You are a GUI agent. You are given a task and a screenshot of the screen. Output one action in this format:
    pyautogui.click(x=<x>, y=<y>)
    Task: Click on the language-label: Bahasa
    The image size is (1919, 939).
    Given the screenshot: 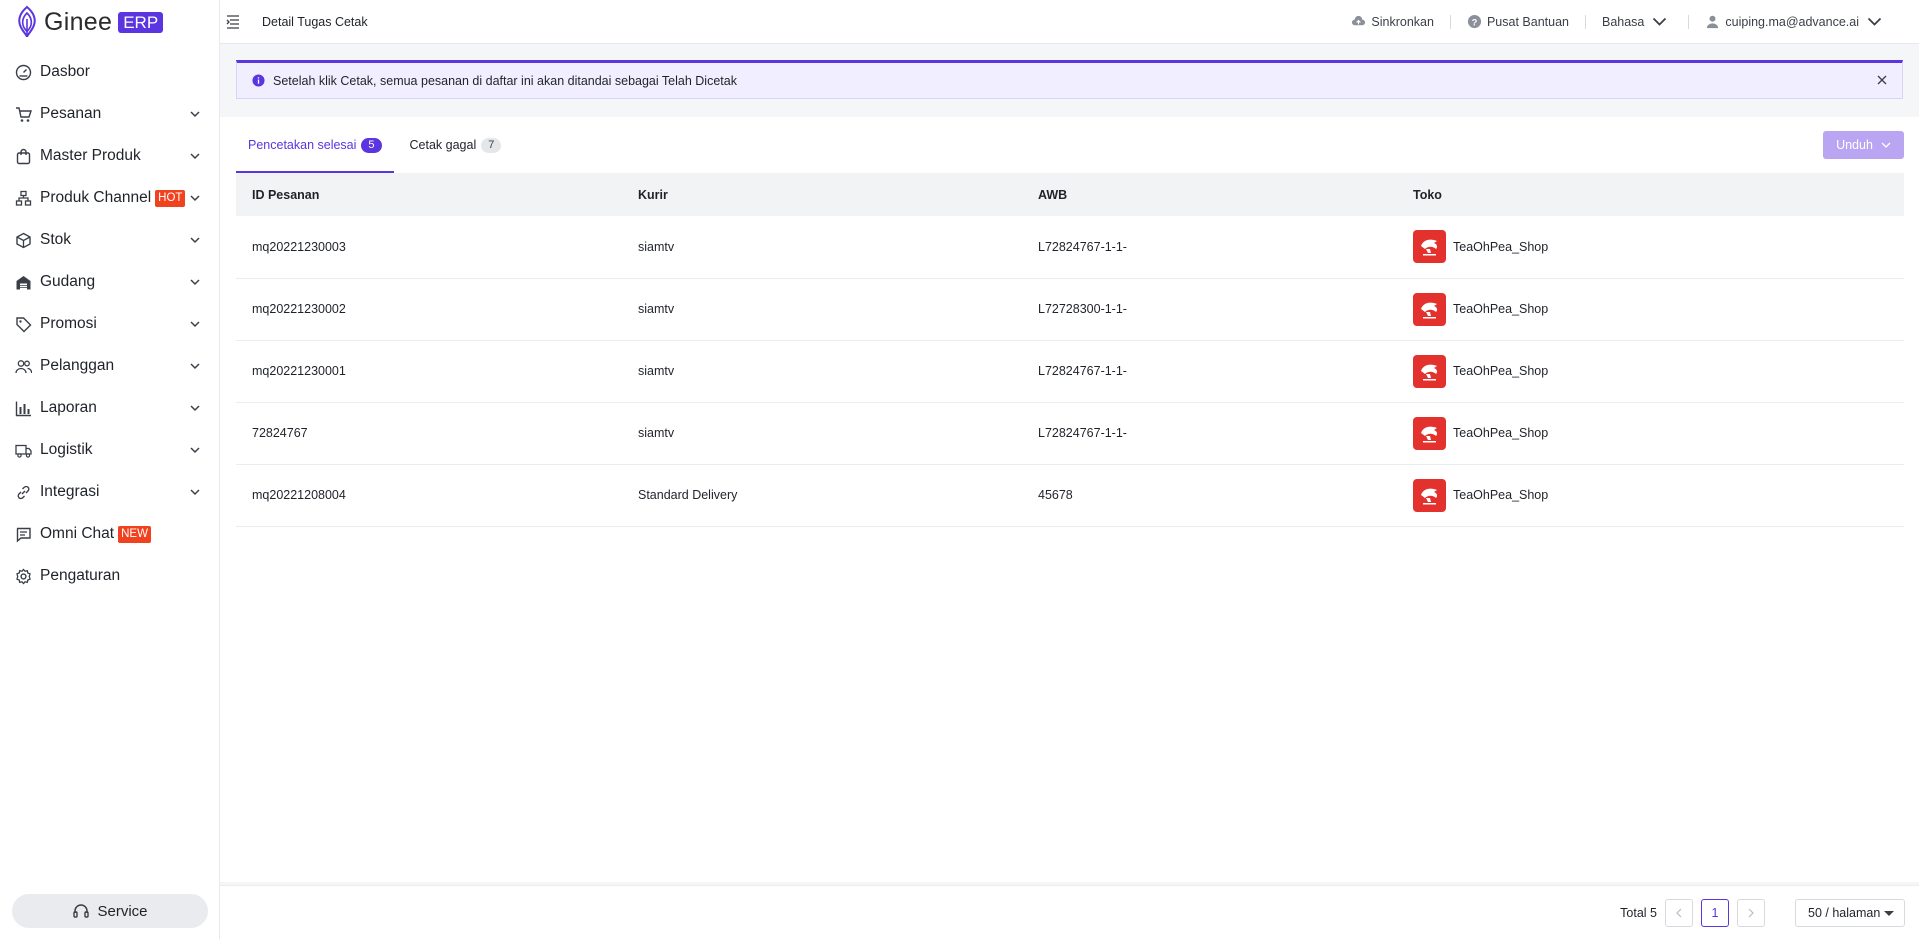 What is the action you would take?
    pyautogui.click(x=1623, y=21)
    